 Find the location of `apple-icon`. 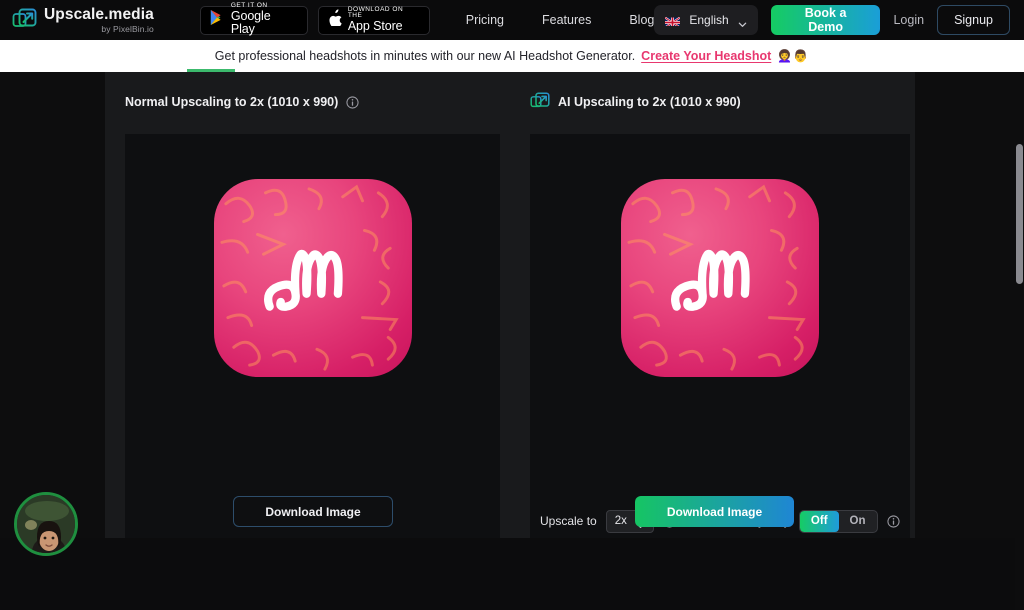

apple-icon is located at coordinates (335, 20).